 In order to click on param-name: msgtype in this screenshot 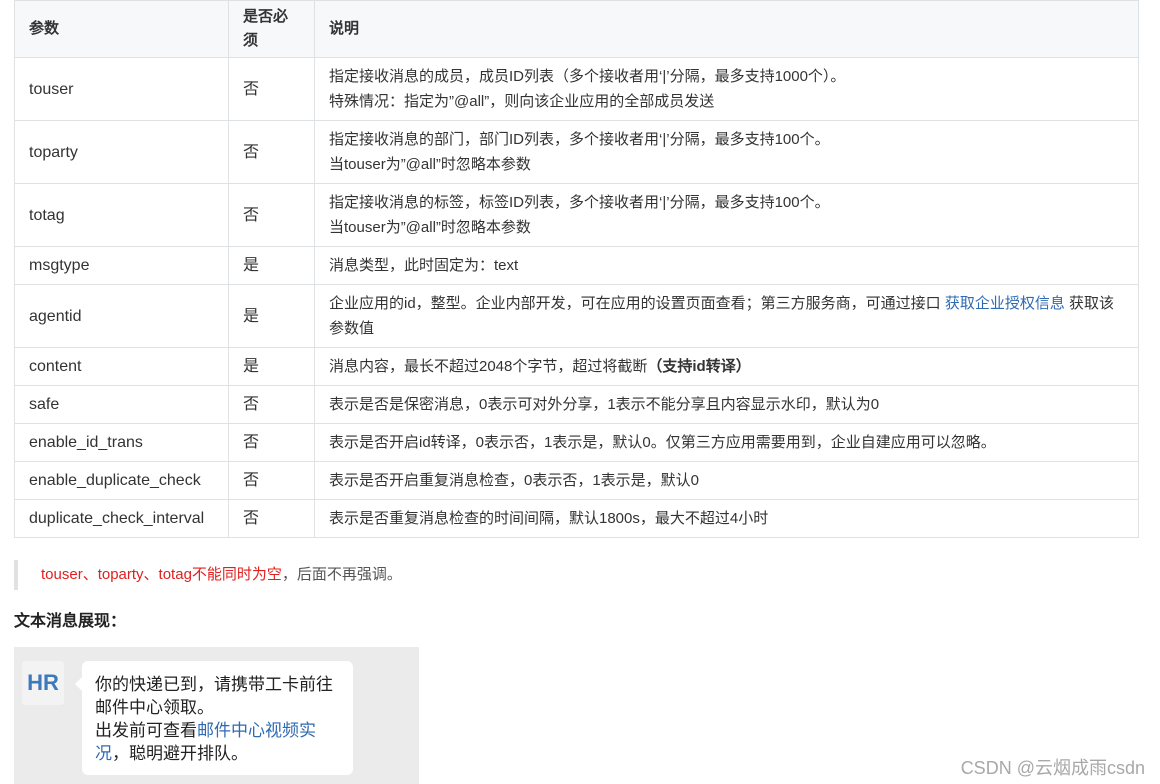, I will do `click(121, 265)`.